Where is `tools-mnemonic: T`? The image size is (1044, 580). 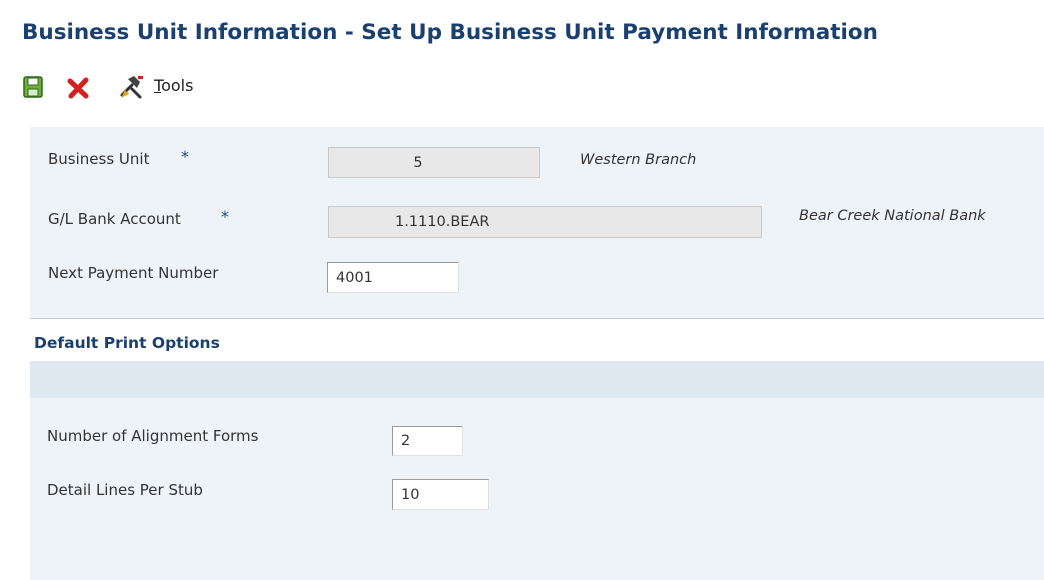 tools-mnemonic: T is located at coordinates (158, 85).